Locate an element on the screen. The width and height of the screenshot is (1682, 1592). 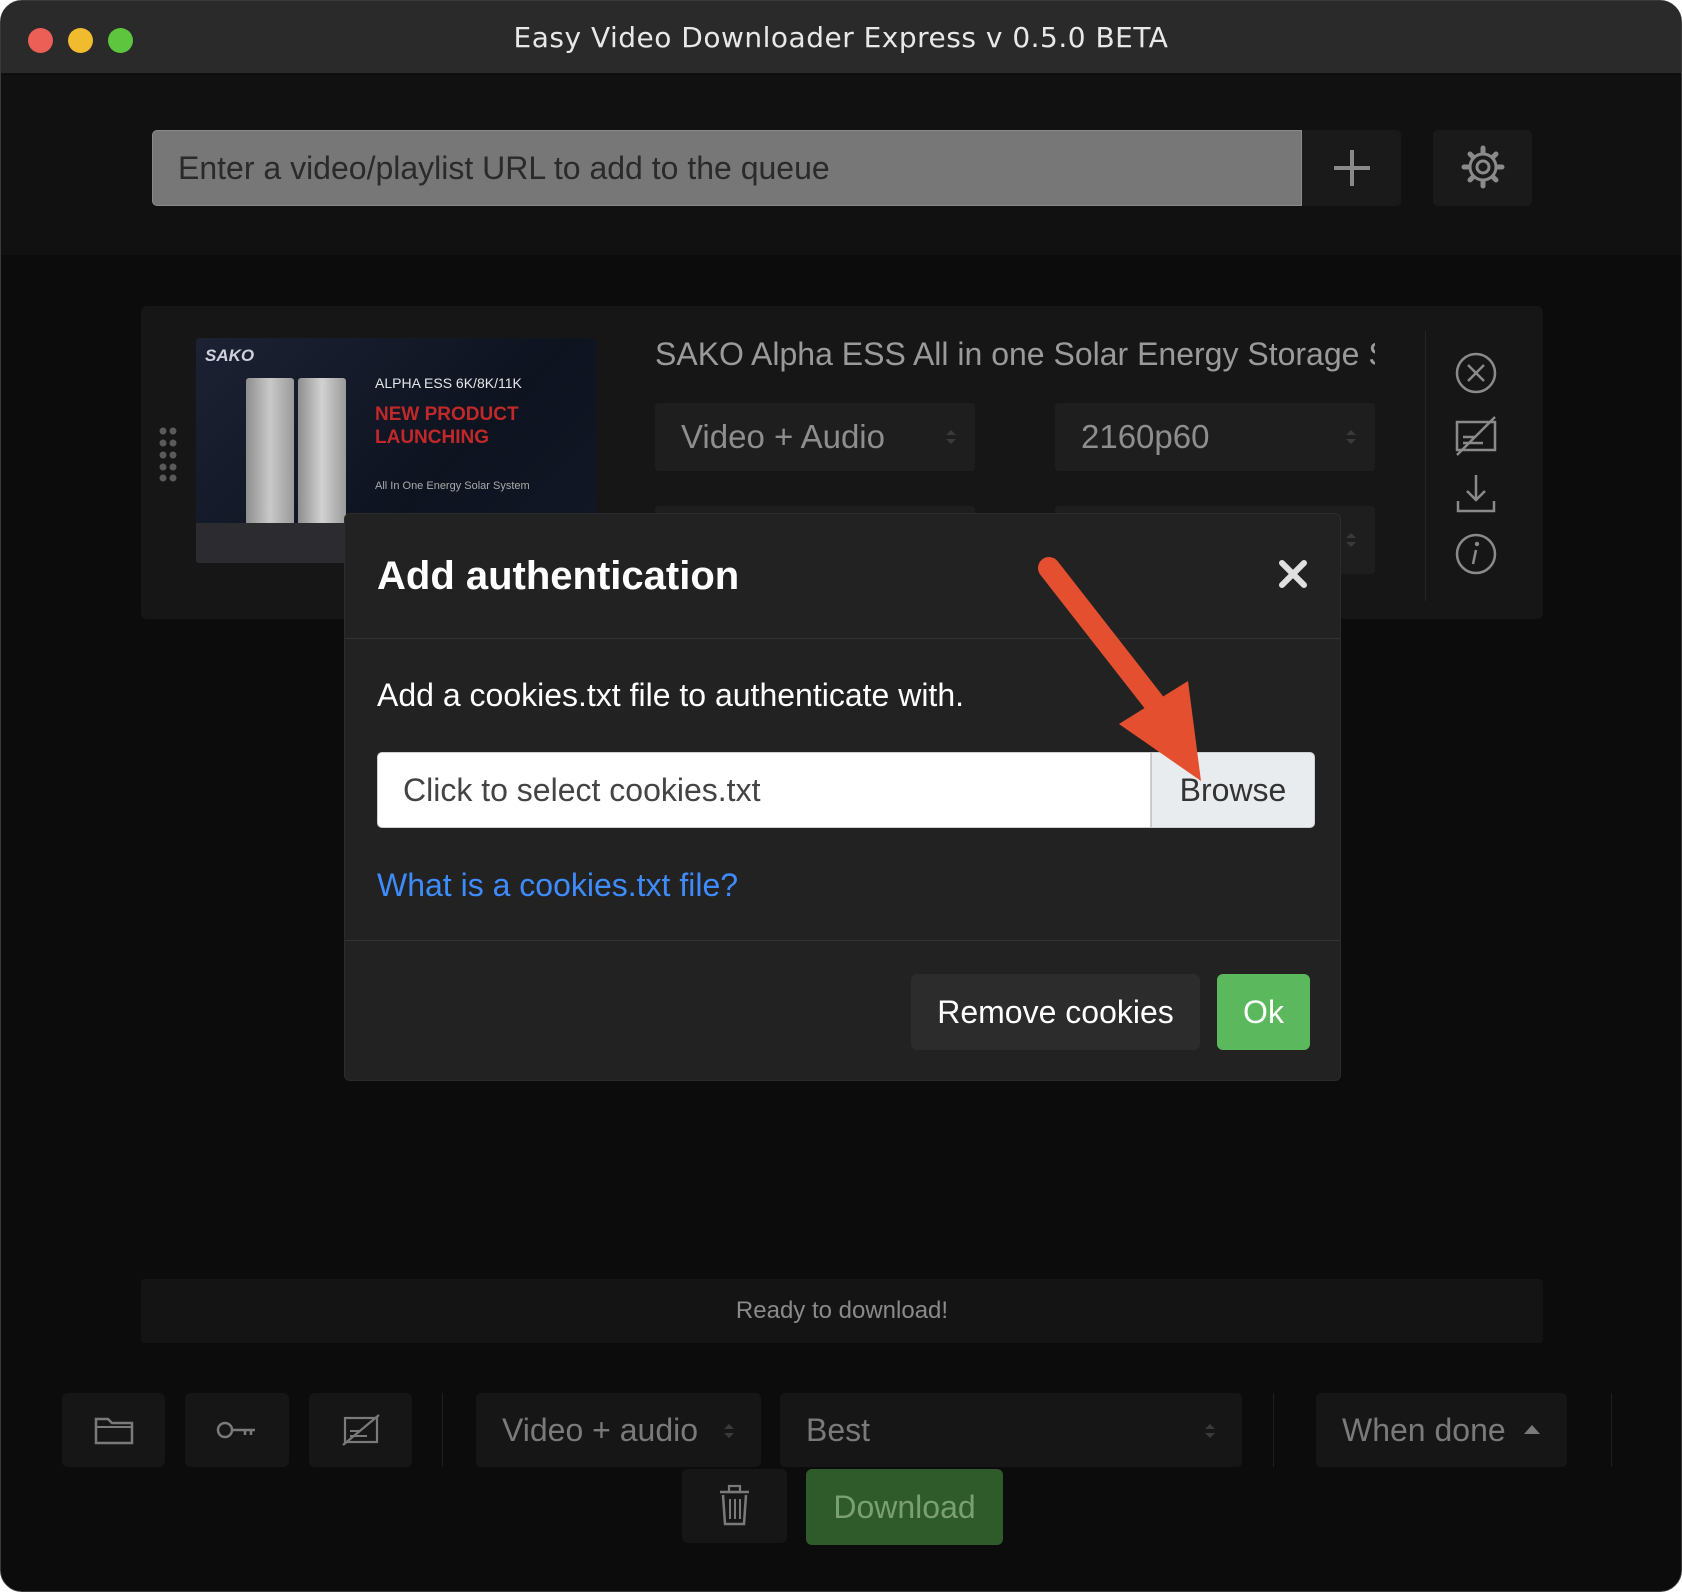
cookies-help-link: What is a cookies.txt file? is located at coordinates (557, 885).